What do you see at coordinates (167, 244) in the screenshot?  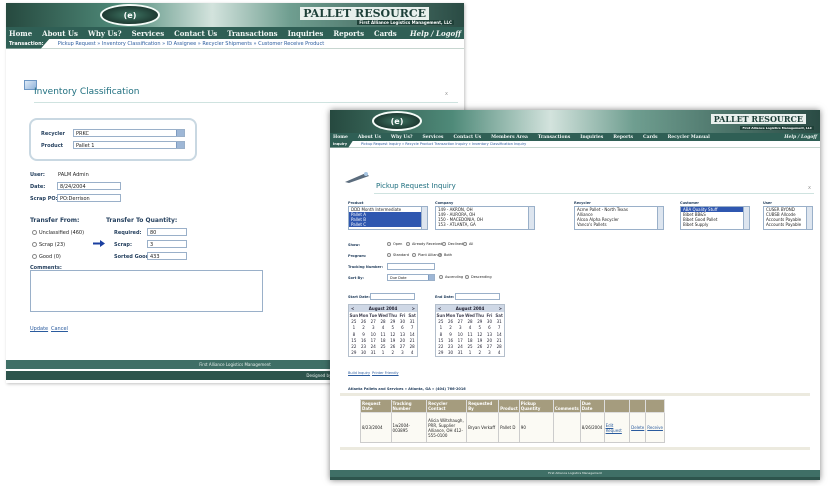 I see `scrap-qty-field: 3` at bounding box center [167, 244].